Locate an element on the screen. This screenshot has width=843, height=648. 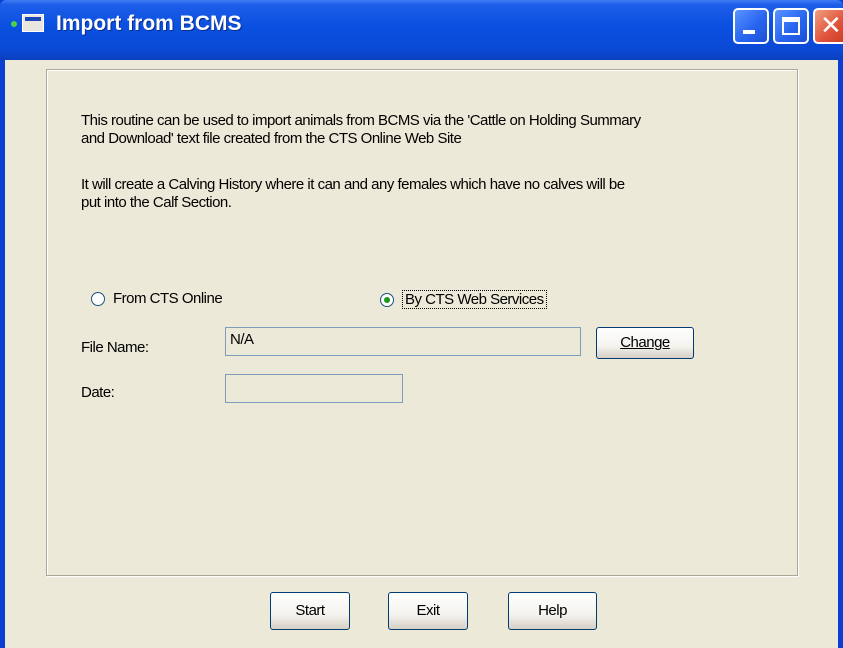
radio-by-web-services: By CTS Web Services is located at coordinates (463, 299).